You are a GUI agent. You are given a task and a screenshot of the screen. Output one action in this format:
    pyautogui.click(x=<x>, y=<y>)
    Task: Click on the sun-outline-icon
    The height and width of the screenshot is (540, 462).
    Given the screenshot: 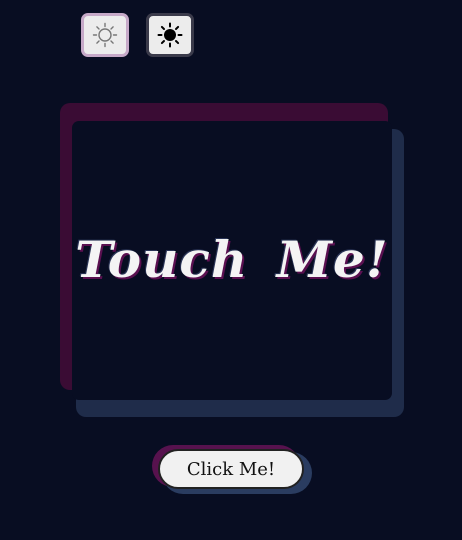 What is the action you would take?
    pyautogui.click(x=105, y=35)
    